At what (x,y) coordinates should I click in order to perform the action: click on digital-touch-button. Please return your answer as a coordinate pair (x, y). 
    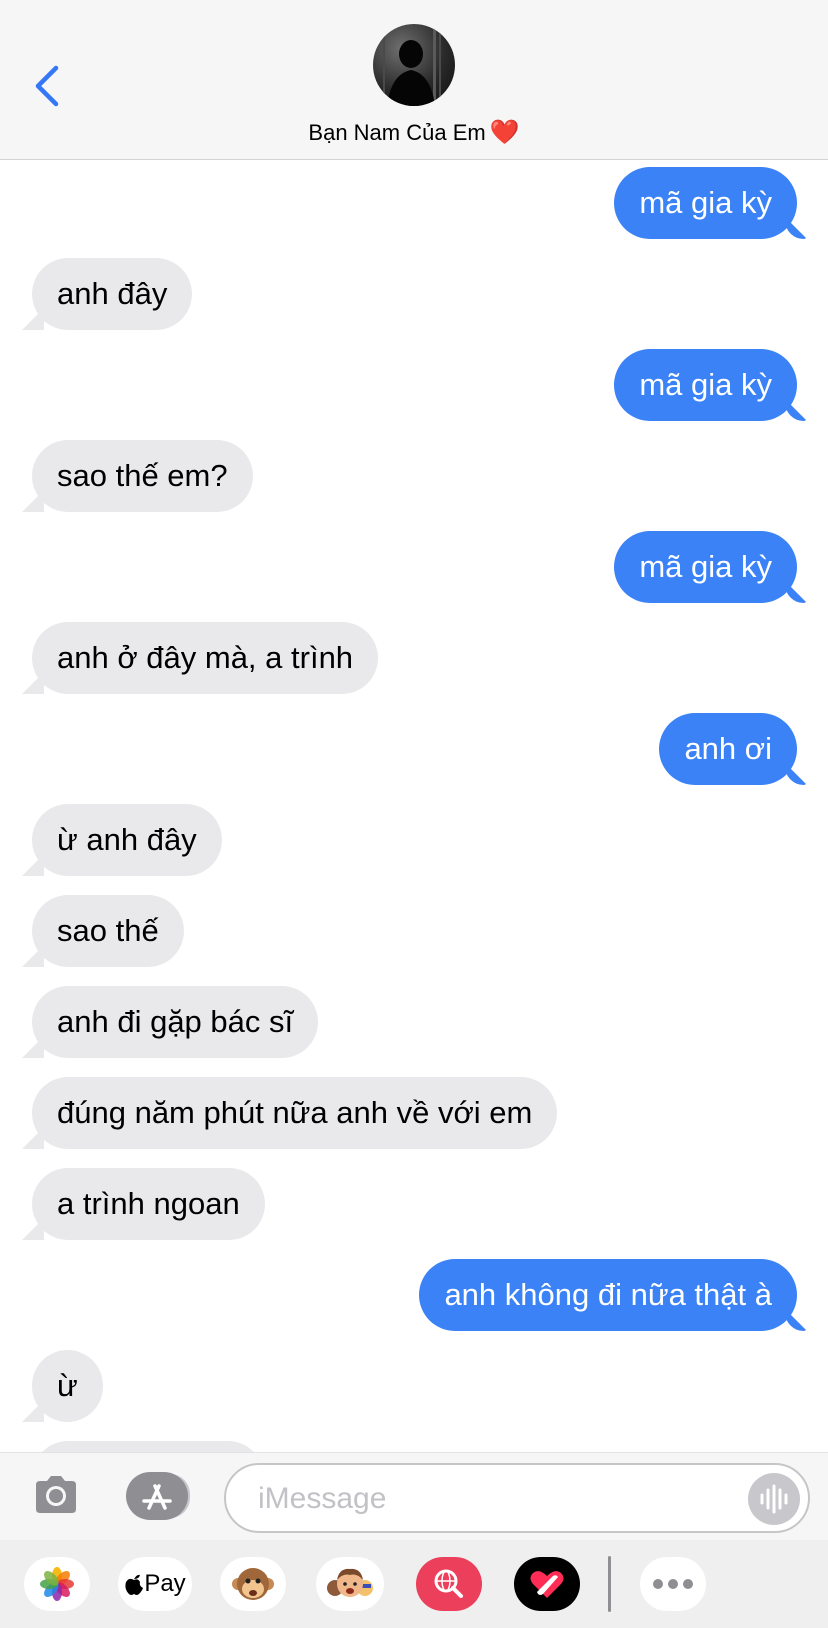
    Looking at the image, I should click on (547, 1584).